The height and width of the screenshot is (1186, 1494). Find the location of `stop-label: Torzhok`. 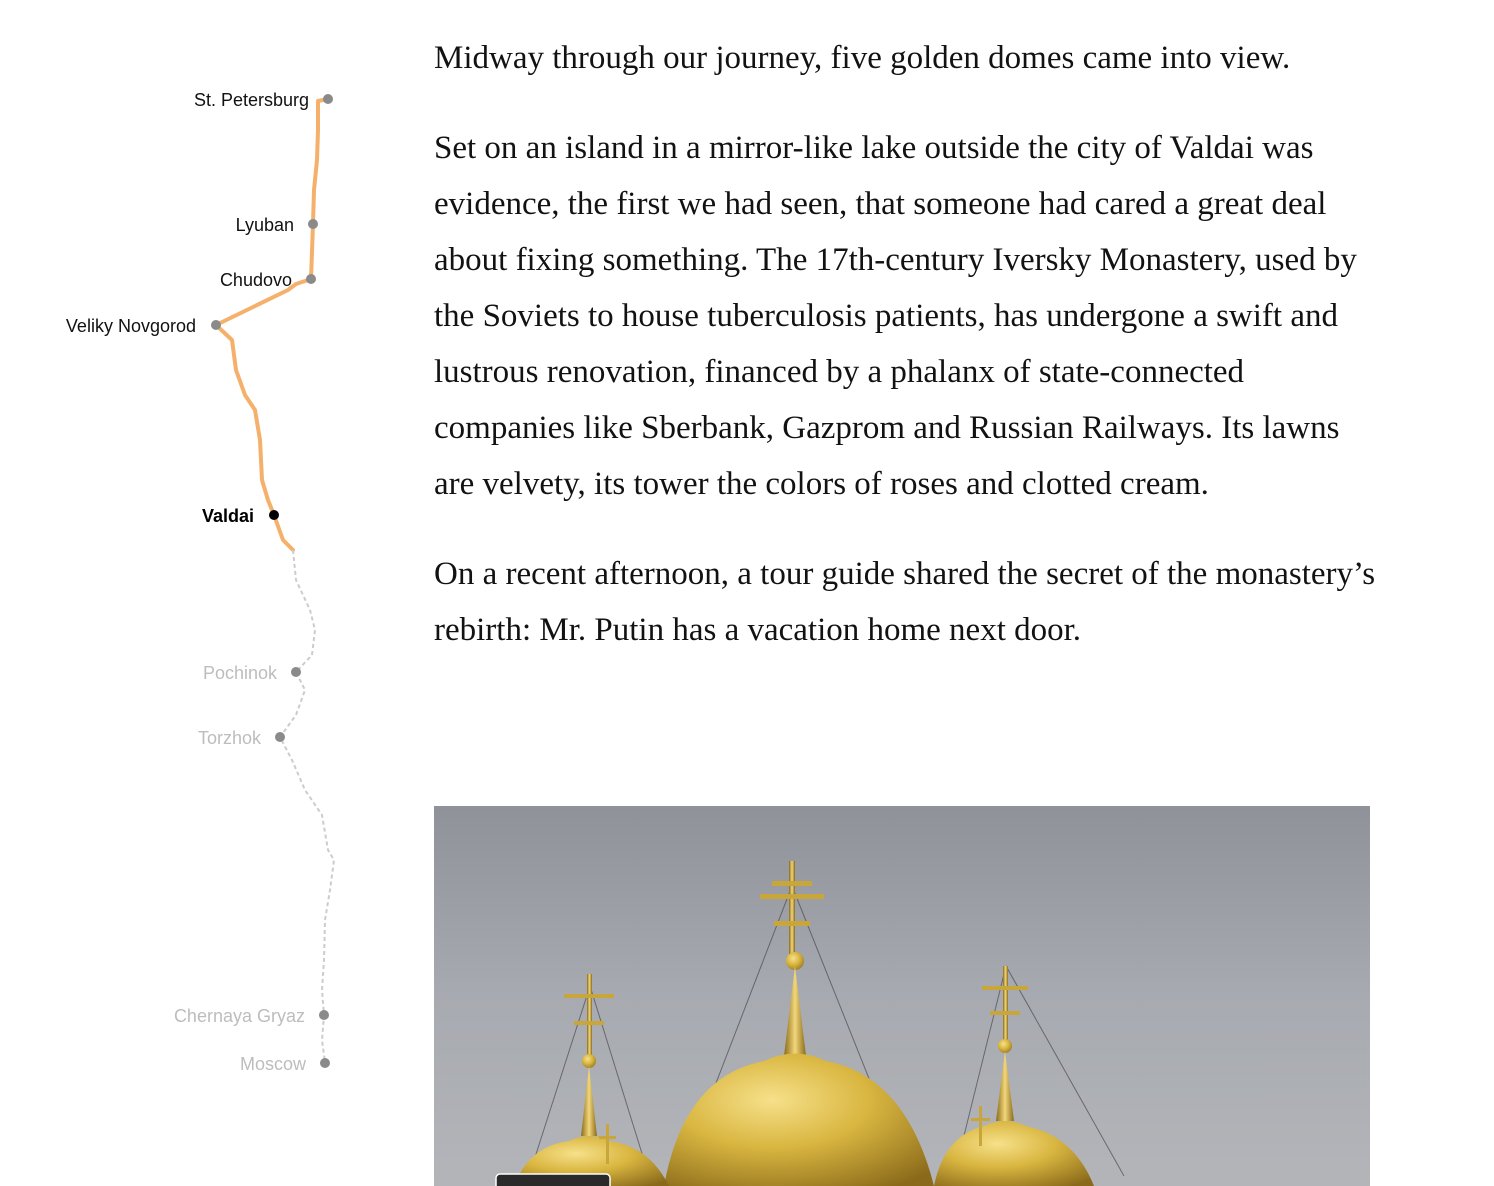

stop-label: Torzhok is located at coordinates (230, 738).